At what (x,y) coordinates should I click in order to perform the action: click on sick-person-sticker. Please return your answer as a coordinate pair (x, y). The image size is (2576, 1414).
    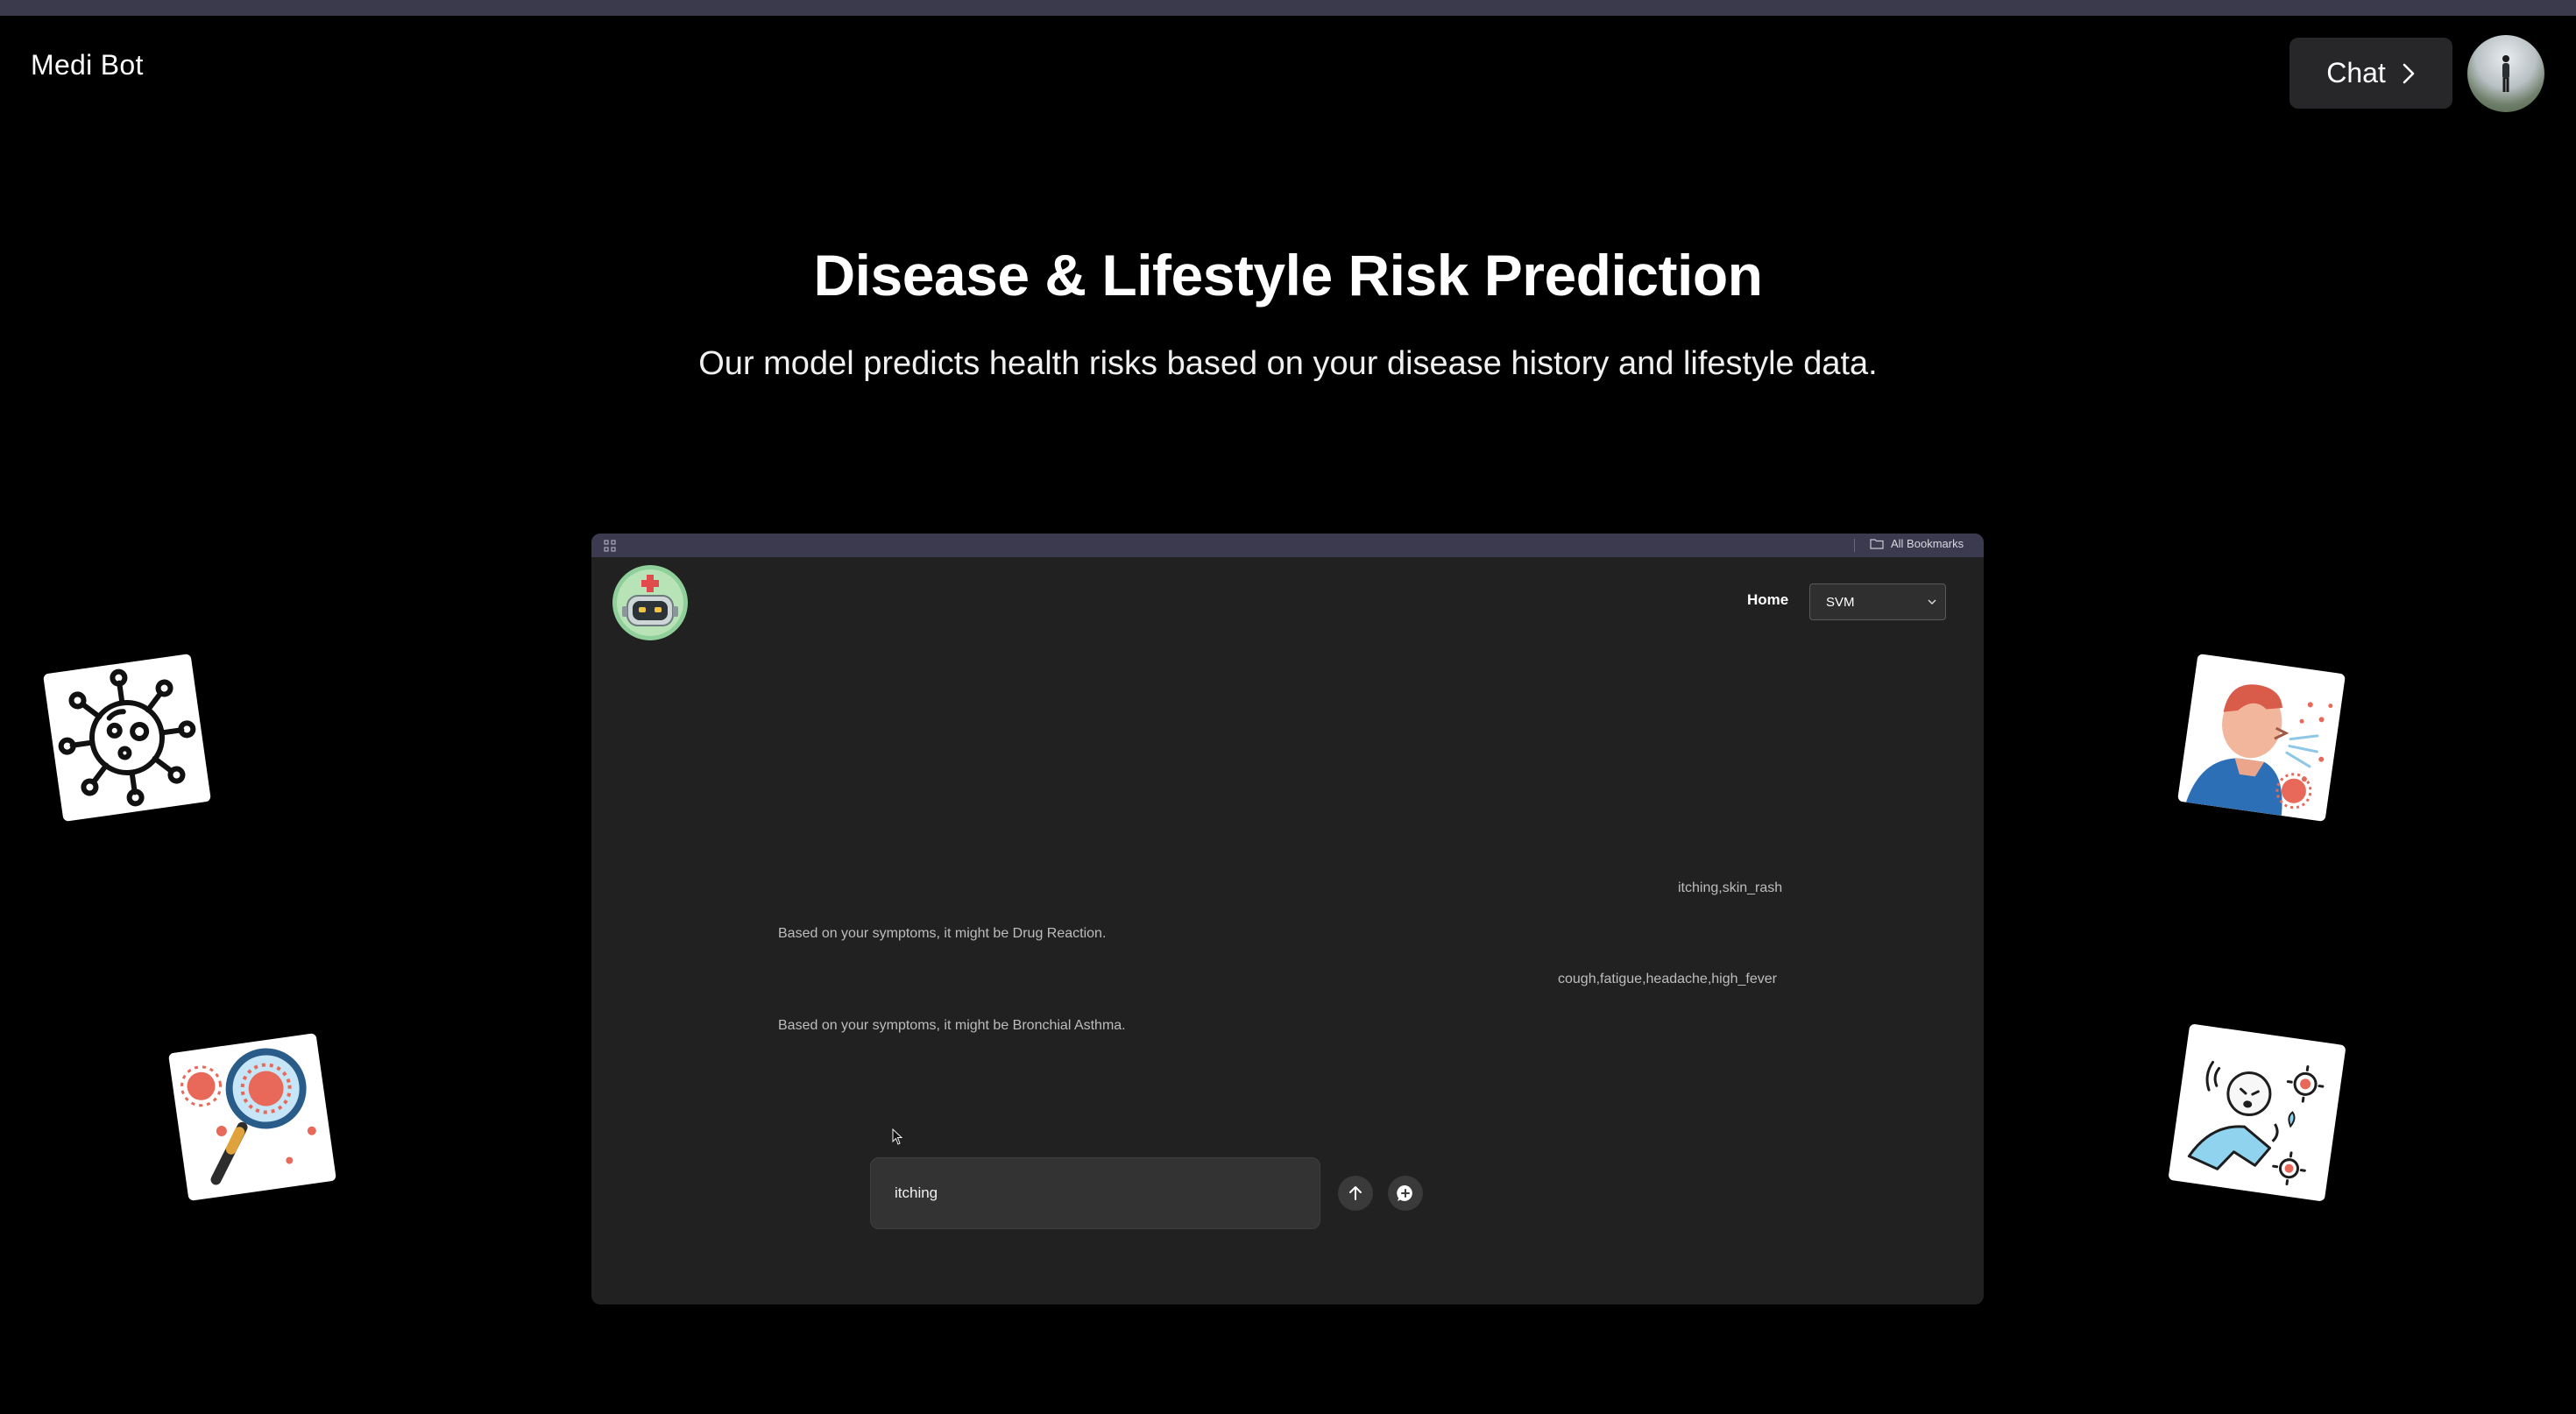
    Looking at the image, I should click on (2257, 1112).